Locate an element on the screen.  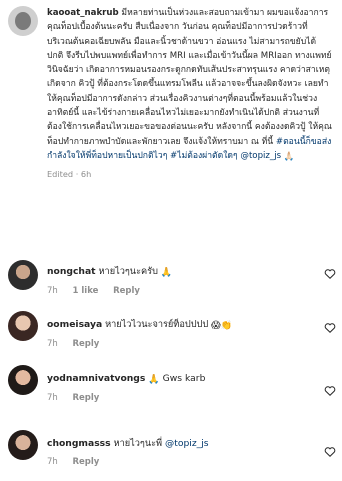
praying-hands-emoji: 🙏🏻 is located at coordinates (289, 156).